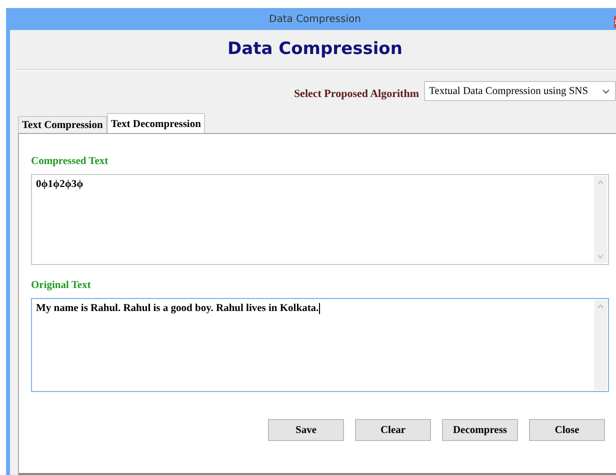 This screenshot has width=616, height=475. Describe the element at coordinates (306, 430) in the screenshot. I see `action-button: Save` at that location.